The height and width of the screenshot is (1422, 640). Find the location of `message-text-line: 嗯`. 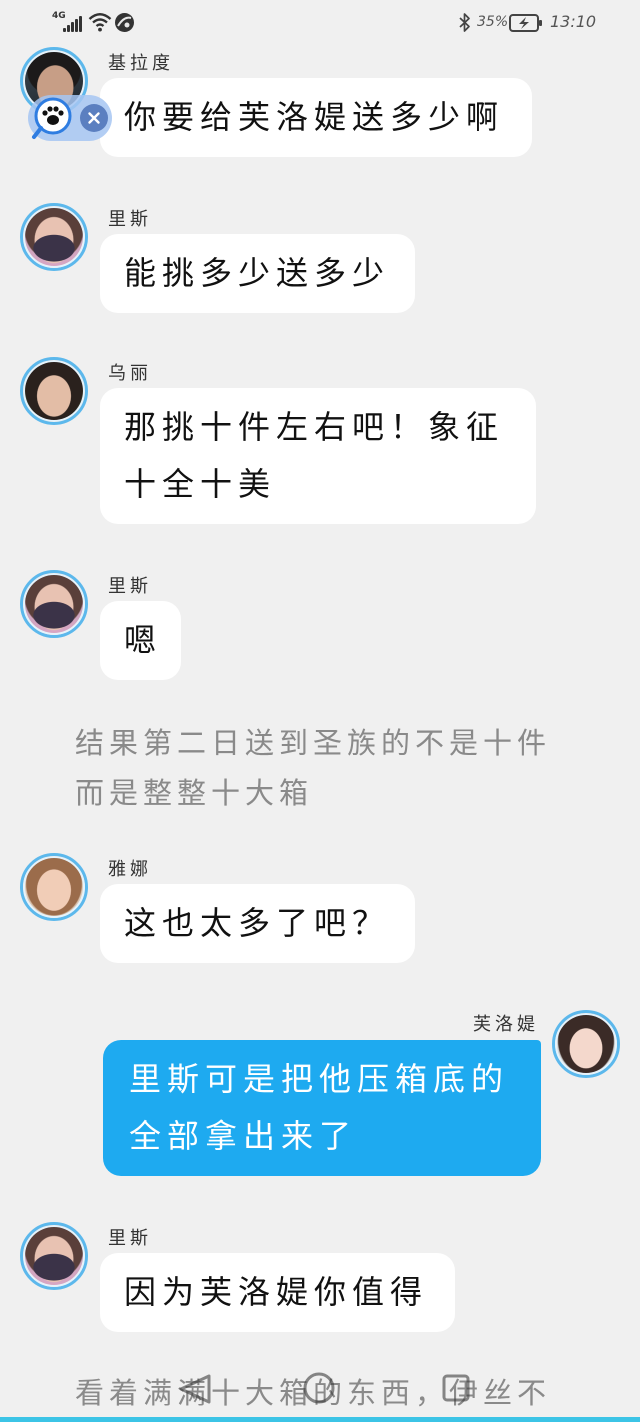

message-text-line: 嗯 is located at coordinates (143, 640).